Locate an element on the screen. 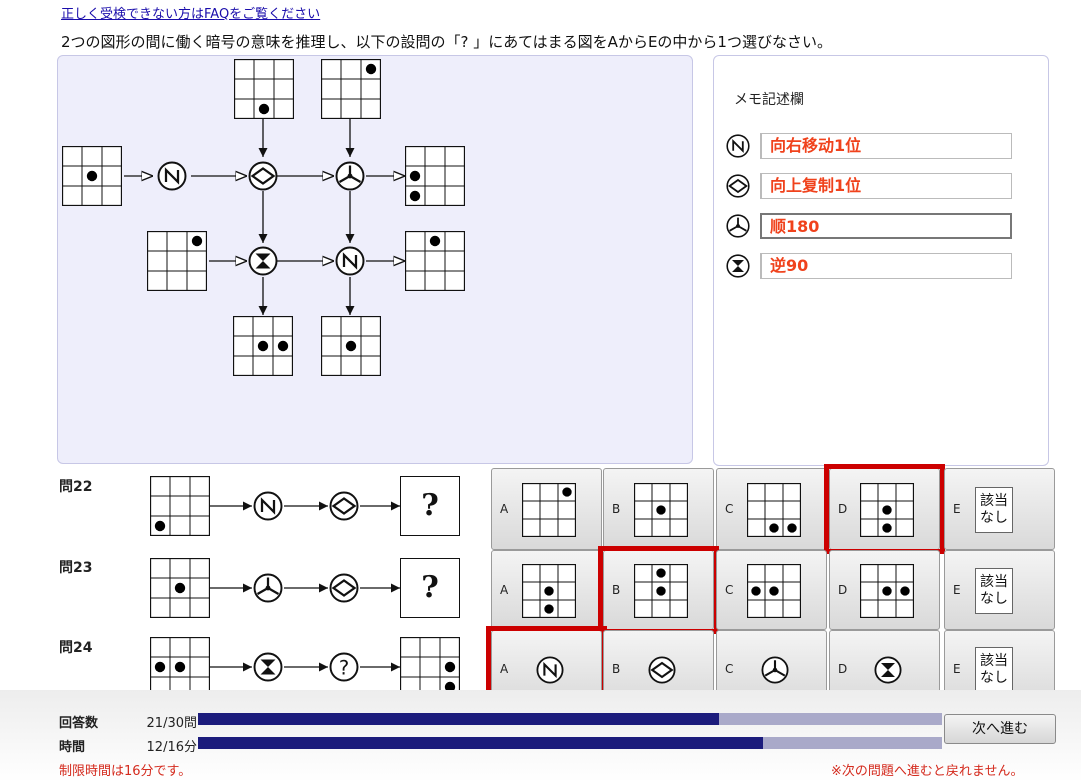  time-label: 時間 is located at coordinates (72, 747).